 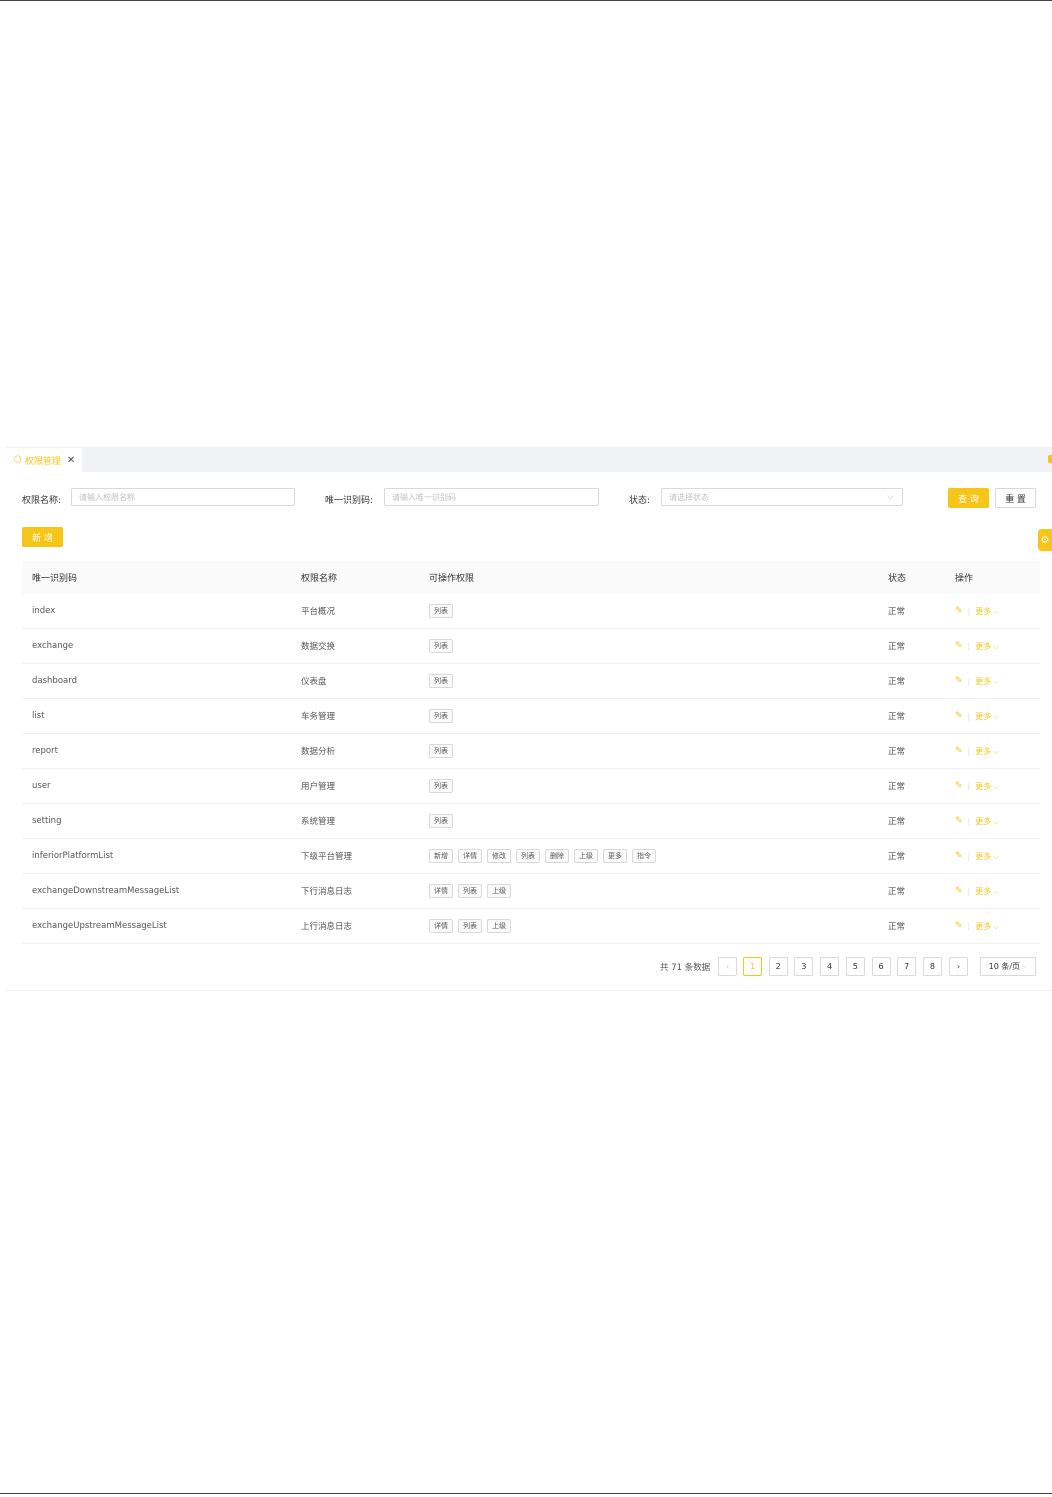 What do you see at coordinates (531, 786) in the screenshot?
I see `table-row: user 用户管理 列表 正常 ✎ | 更多 ⌵` at bounding box center [531, 786].